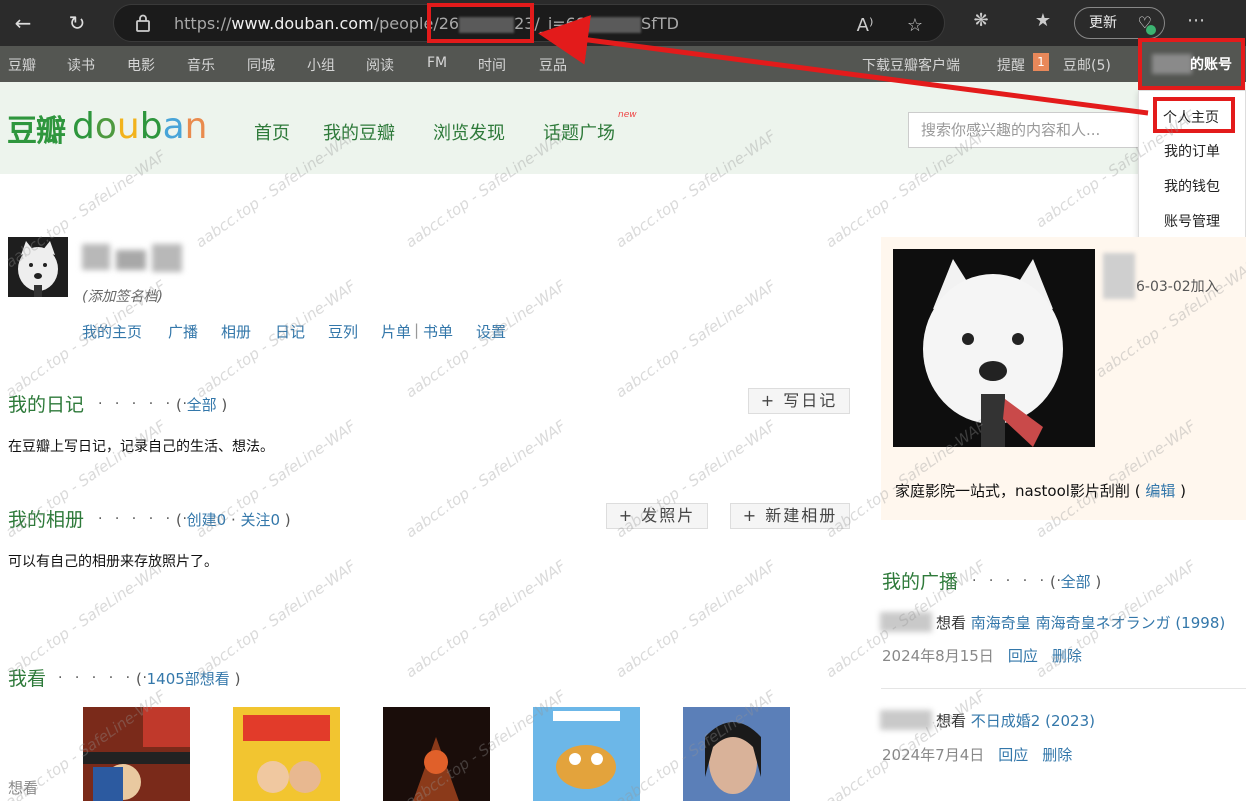  Describe the element at coordinates (81, 65) in the screenshot. I see `nav-book: 读书` at that location.